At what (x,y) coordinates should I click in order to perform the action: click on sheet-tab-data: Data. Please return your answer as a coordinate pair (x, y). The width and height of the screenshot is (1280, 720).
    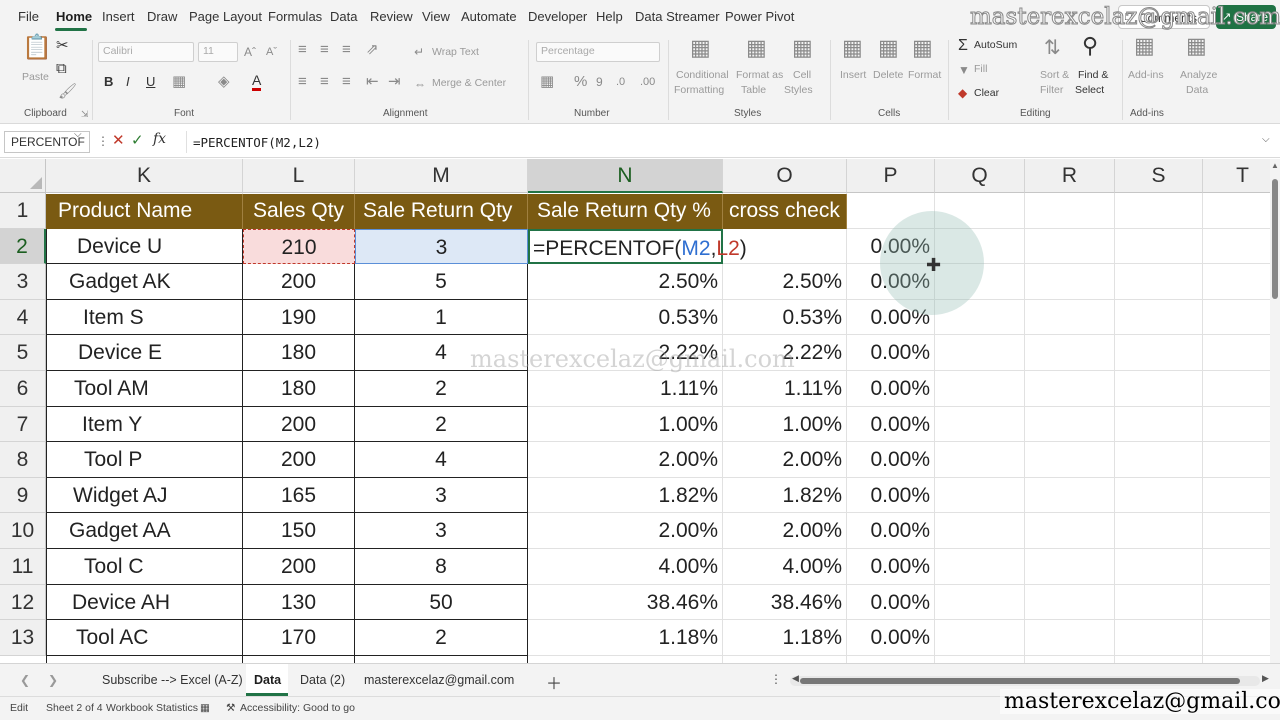
    Looking at the image, I should click on (267, 680).